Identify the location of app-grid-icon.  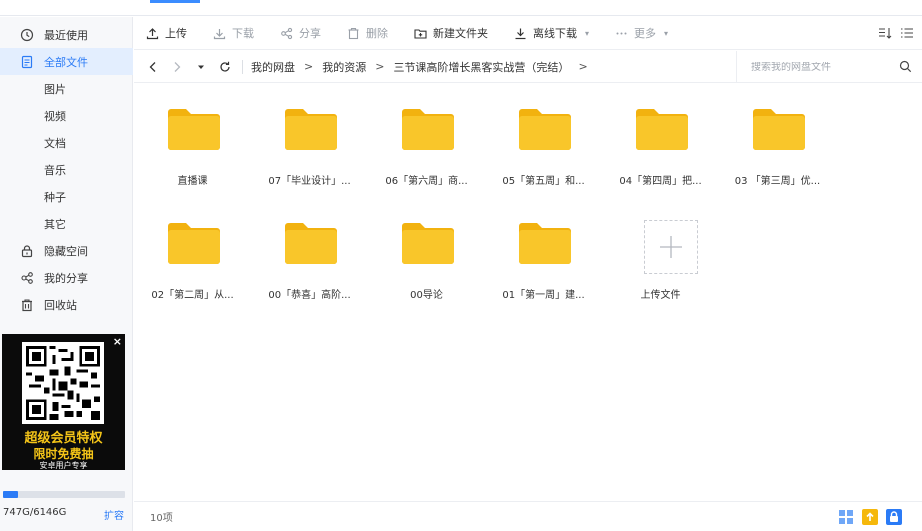
(846, 517).